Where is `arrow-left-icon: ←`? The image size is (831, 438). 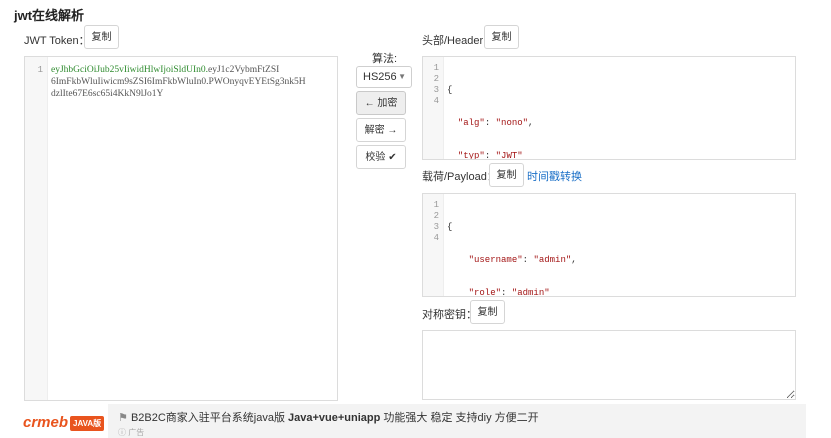 arrow-left-icon: ← is located at coordinates (369, 103).